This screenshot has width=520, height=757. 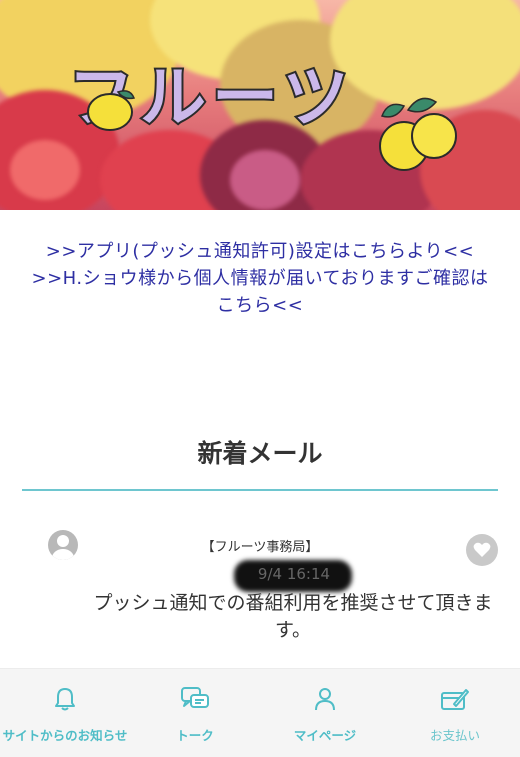 I want to click on nav-talk: トーク, so click(x=195, y=713).